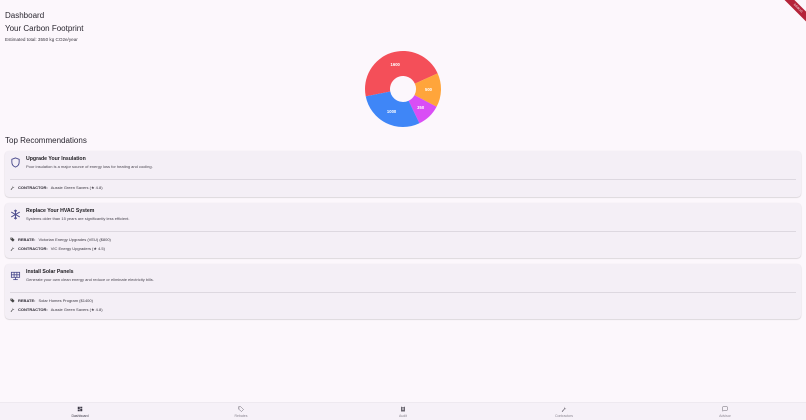 Image resolution: width=806 pixels, height=420 pixels. I want to click on donut-slice-label: 350, so click(421, 107).